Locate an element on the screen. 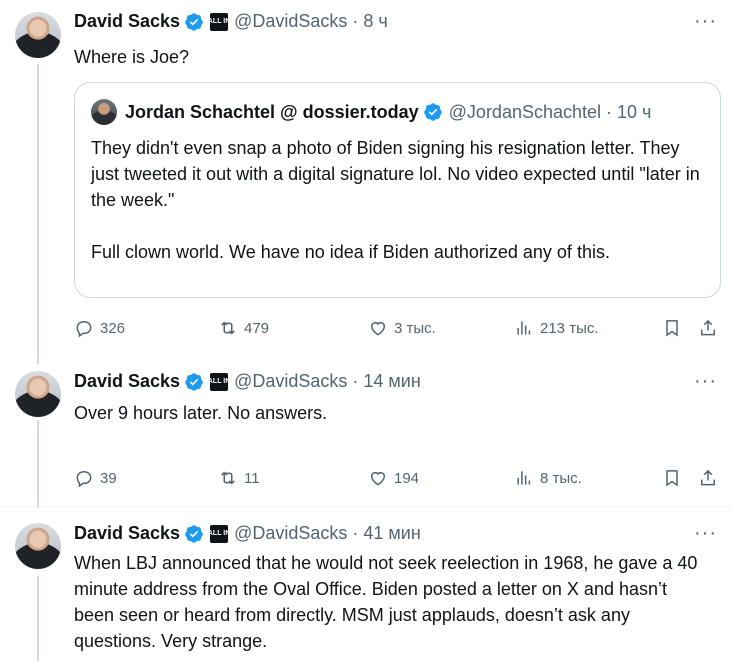 The width and height of the screenshot is (731, 661). views-button: 8 тыс. is located at coordinates (548, 478).